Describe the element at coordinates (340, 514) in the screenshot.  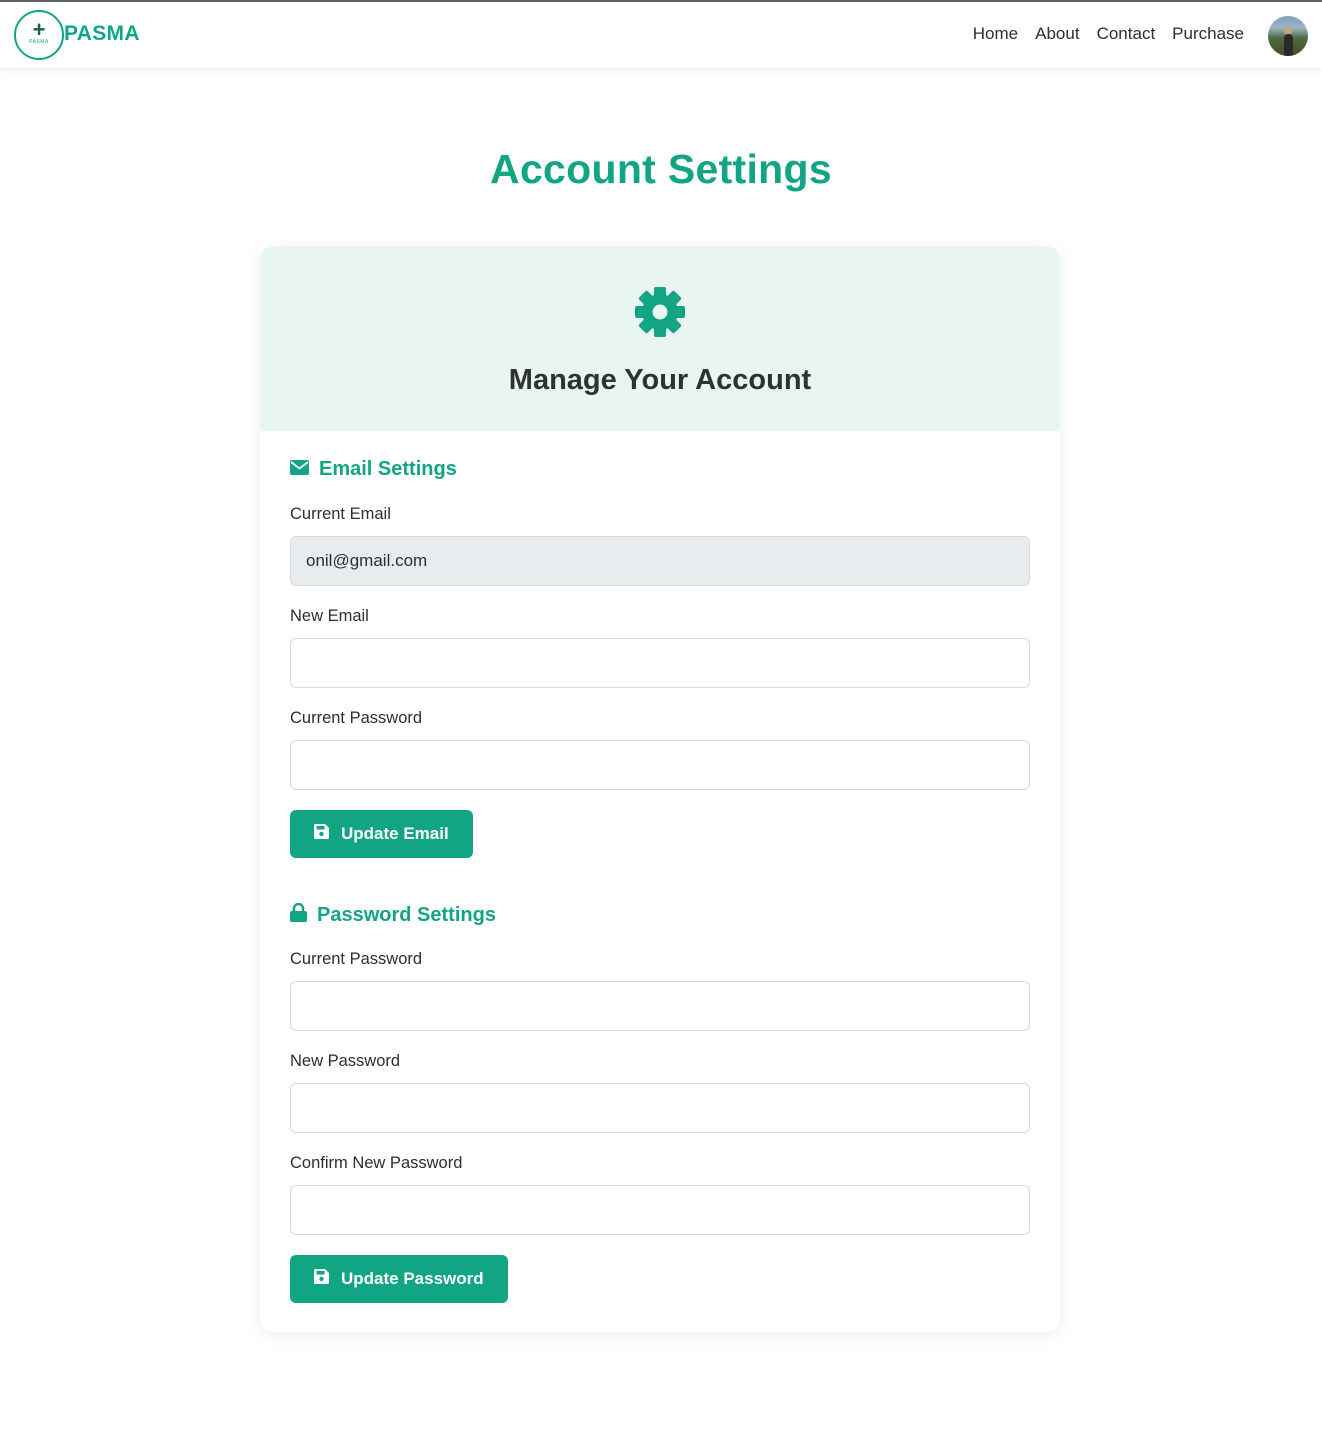
I see `current-email-label: Current Email` at that location.